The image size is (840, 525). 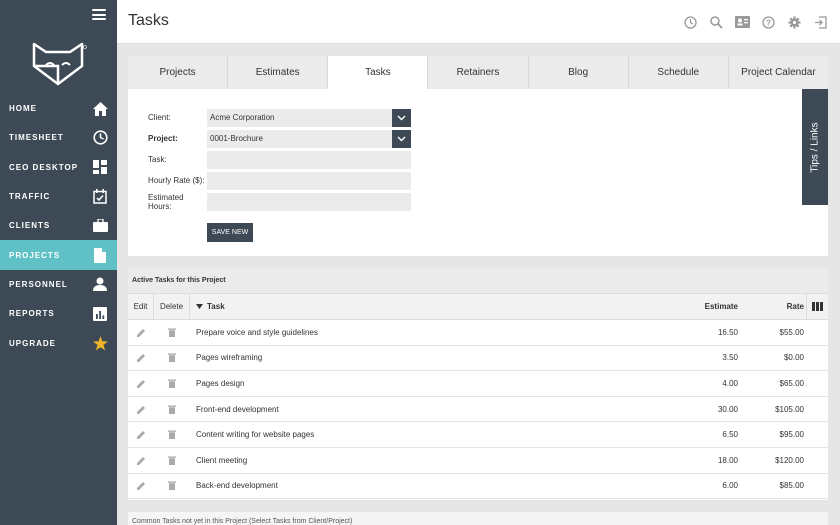 I want to click on estimate-column-header: Estimate, so click(x=714, y=306).